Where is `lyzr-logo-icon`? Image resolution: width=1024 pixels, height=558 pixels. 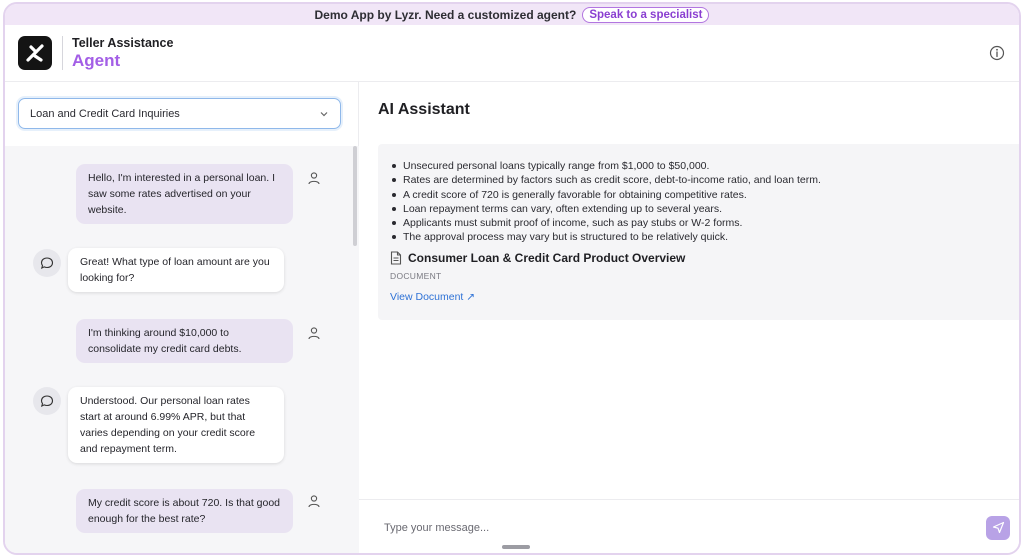 lyzr-logo-icon is located at coordinates (35, 53).